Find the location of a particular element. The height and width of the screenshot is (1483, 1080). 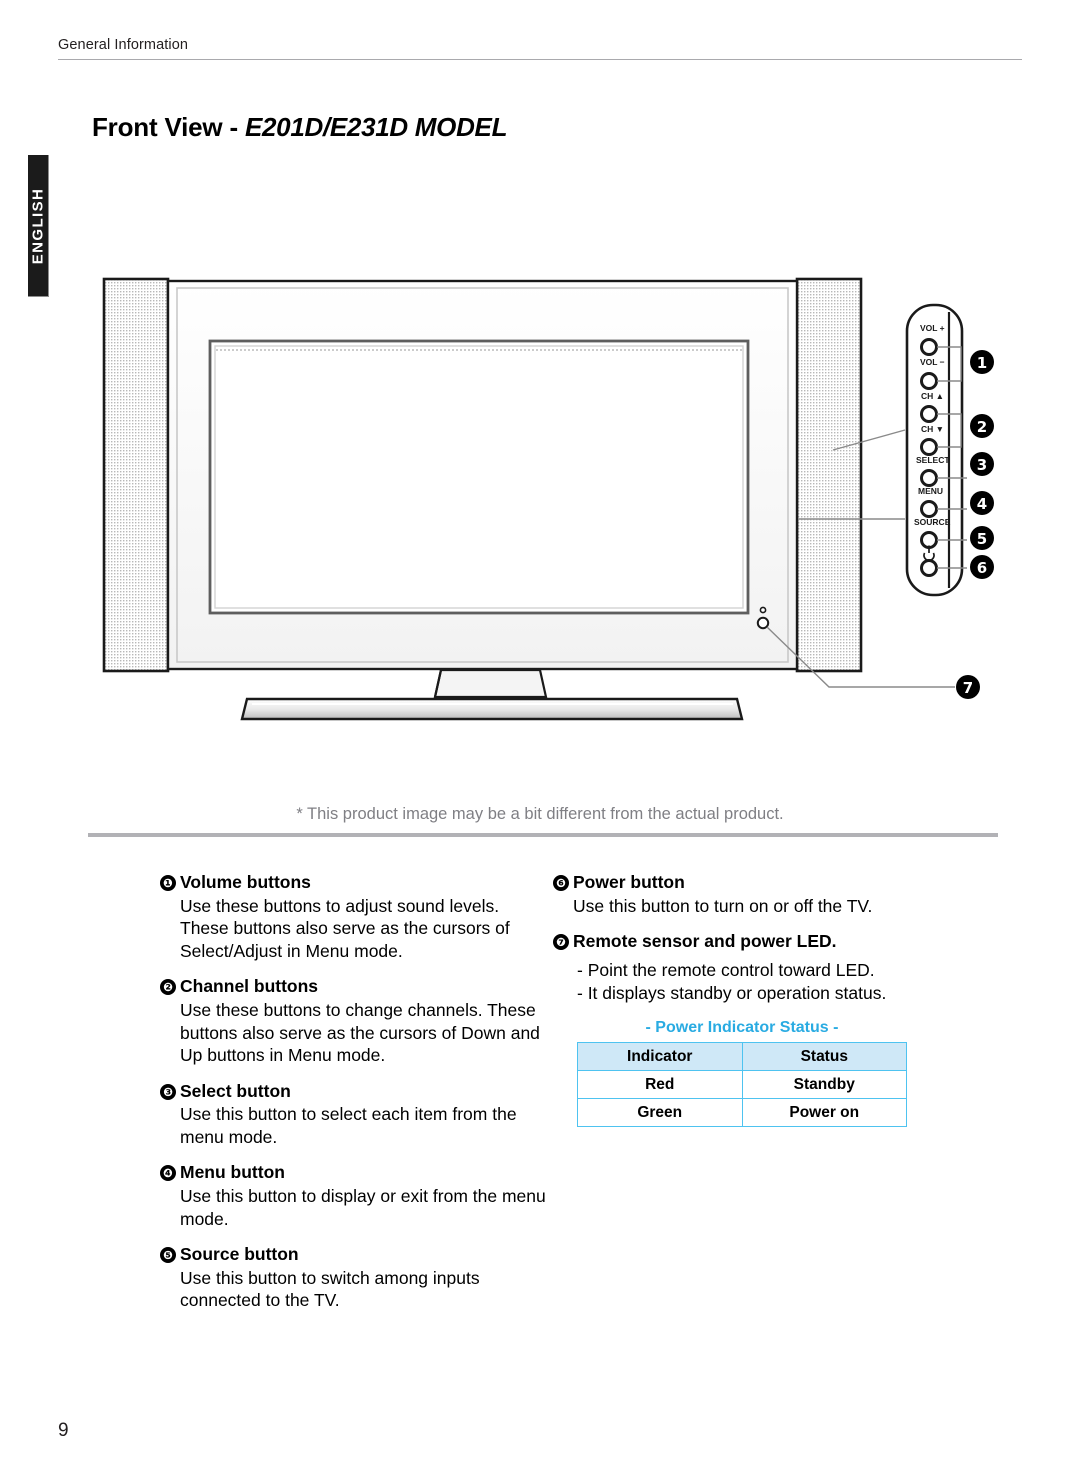

callout-bullet-5: 5 is located at coordinates (982, 538).